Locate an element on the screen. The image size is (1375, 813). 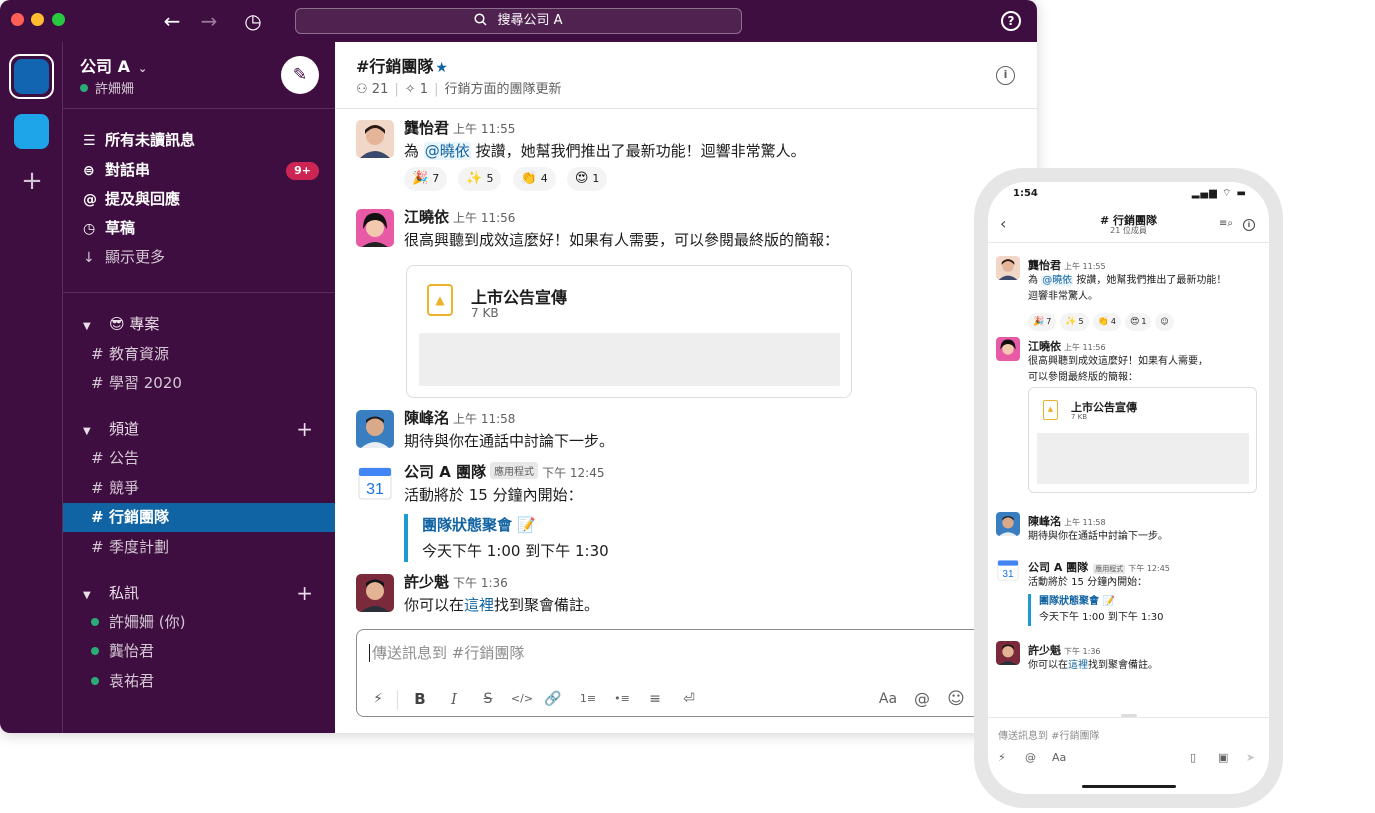
compose-button: ✎ is located at coordinates (300, 75).